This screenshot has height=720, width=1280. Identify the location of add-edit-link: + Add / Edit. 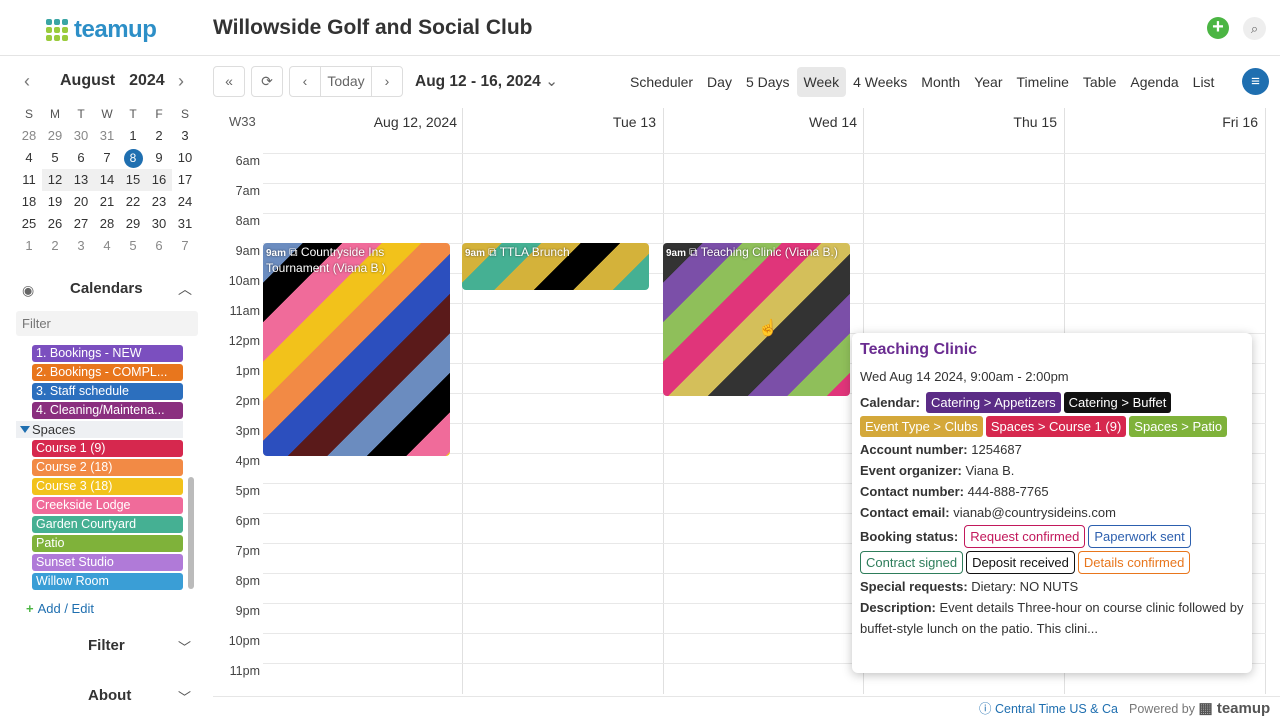
(60, 608).